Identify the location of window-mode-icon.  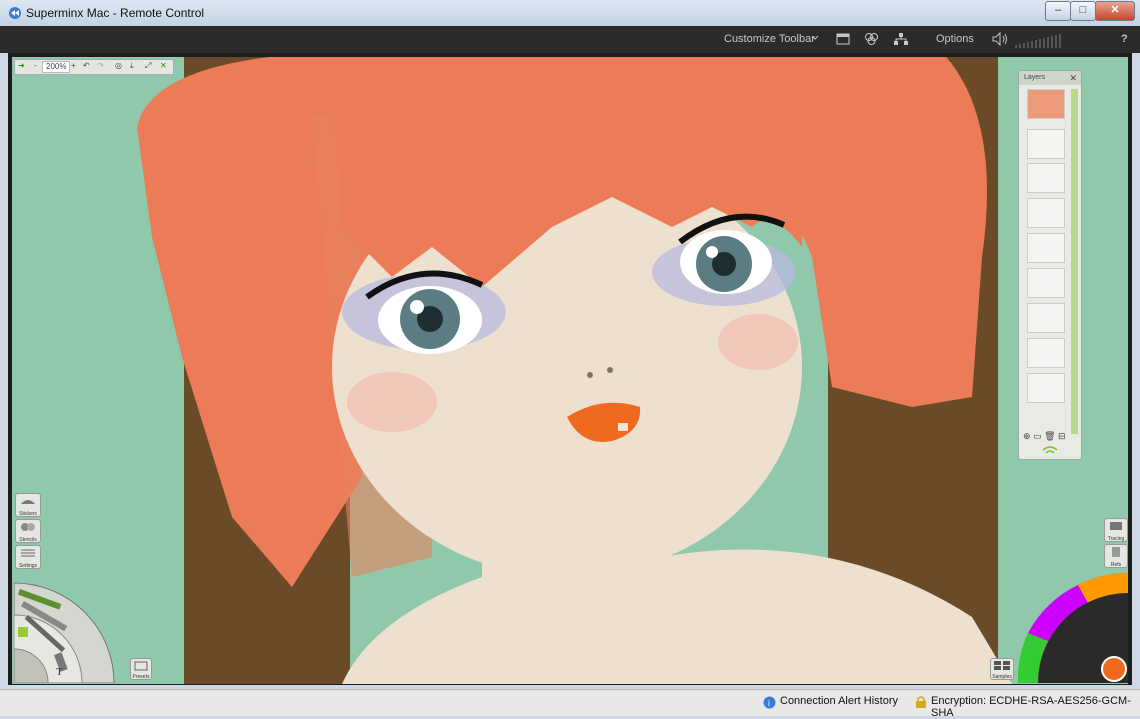
(843, 39).